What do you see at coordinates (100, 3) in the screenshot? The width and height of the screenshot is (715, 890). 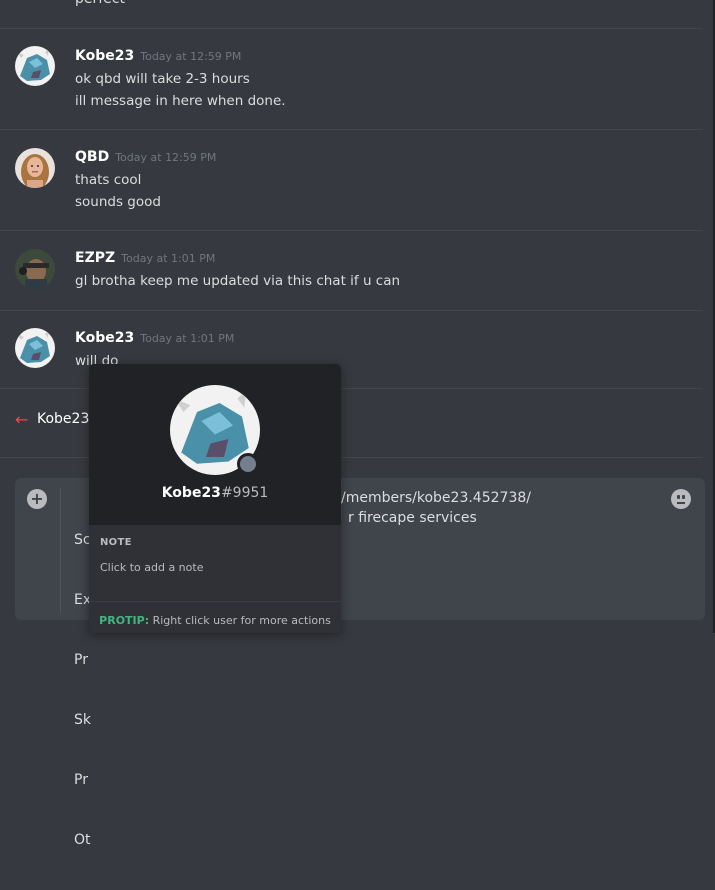 I see `previous-message-fragment: perfect` at bounding box center [100, 3].